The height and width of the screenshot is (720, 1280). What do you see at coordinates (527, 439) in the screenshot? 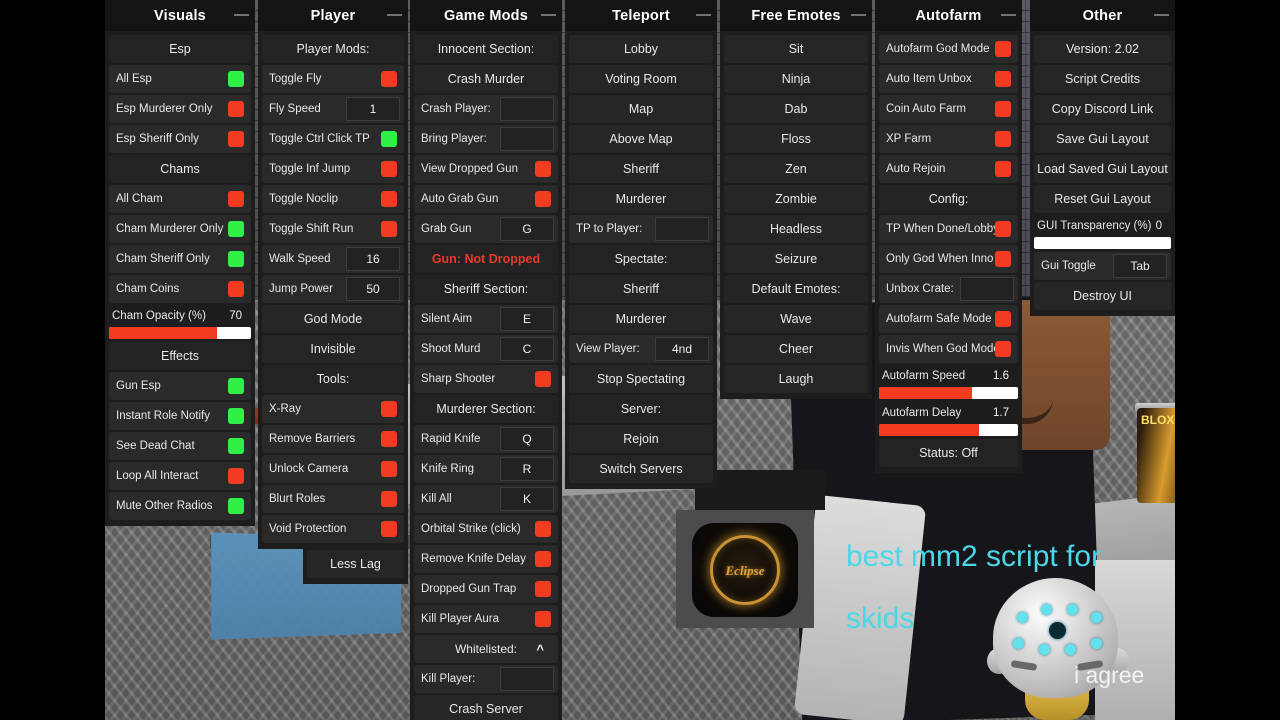
I see `input-rapid-knife: Q` at bounding box center [527, 439].